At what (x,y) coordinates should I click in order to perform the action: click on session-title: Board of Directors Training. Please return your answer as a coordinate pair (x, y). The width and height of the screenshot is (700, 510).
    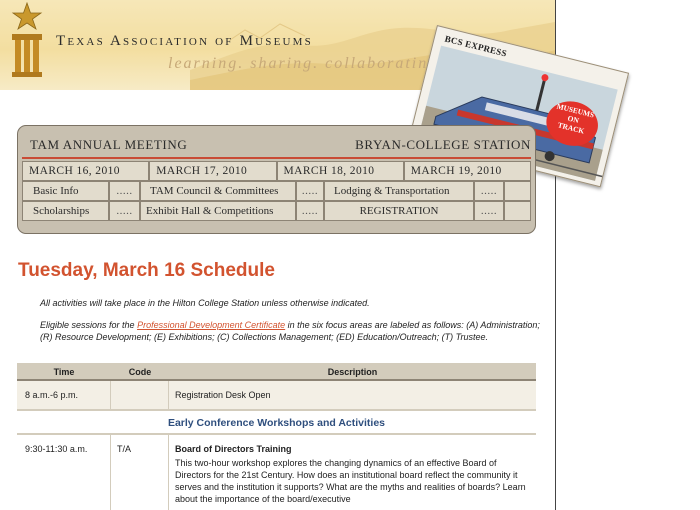
    Looking at the image, I should click on (233, 449).